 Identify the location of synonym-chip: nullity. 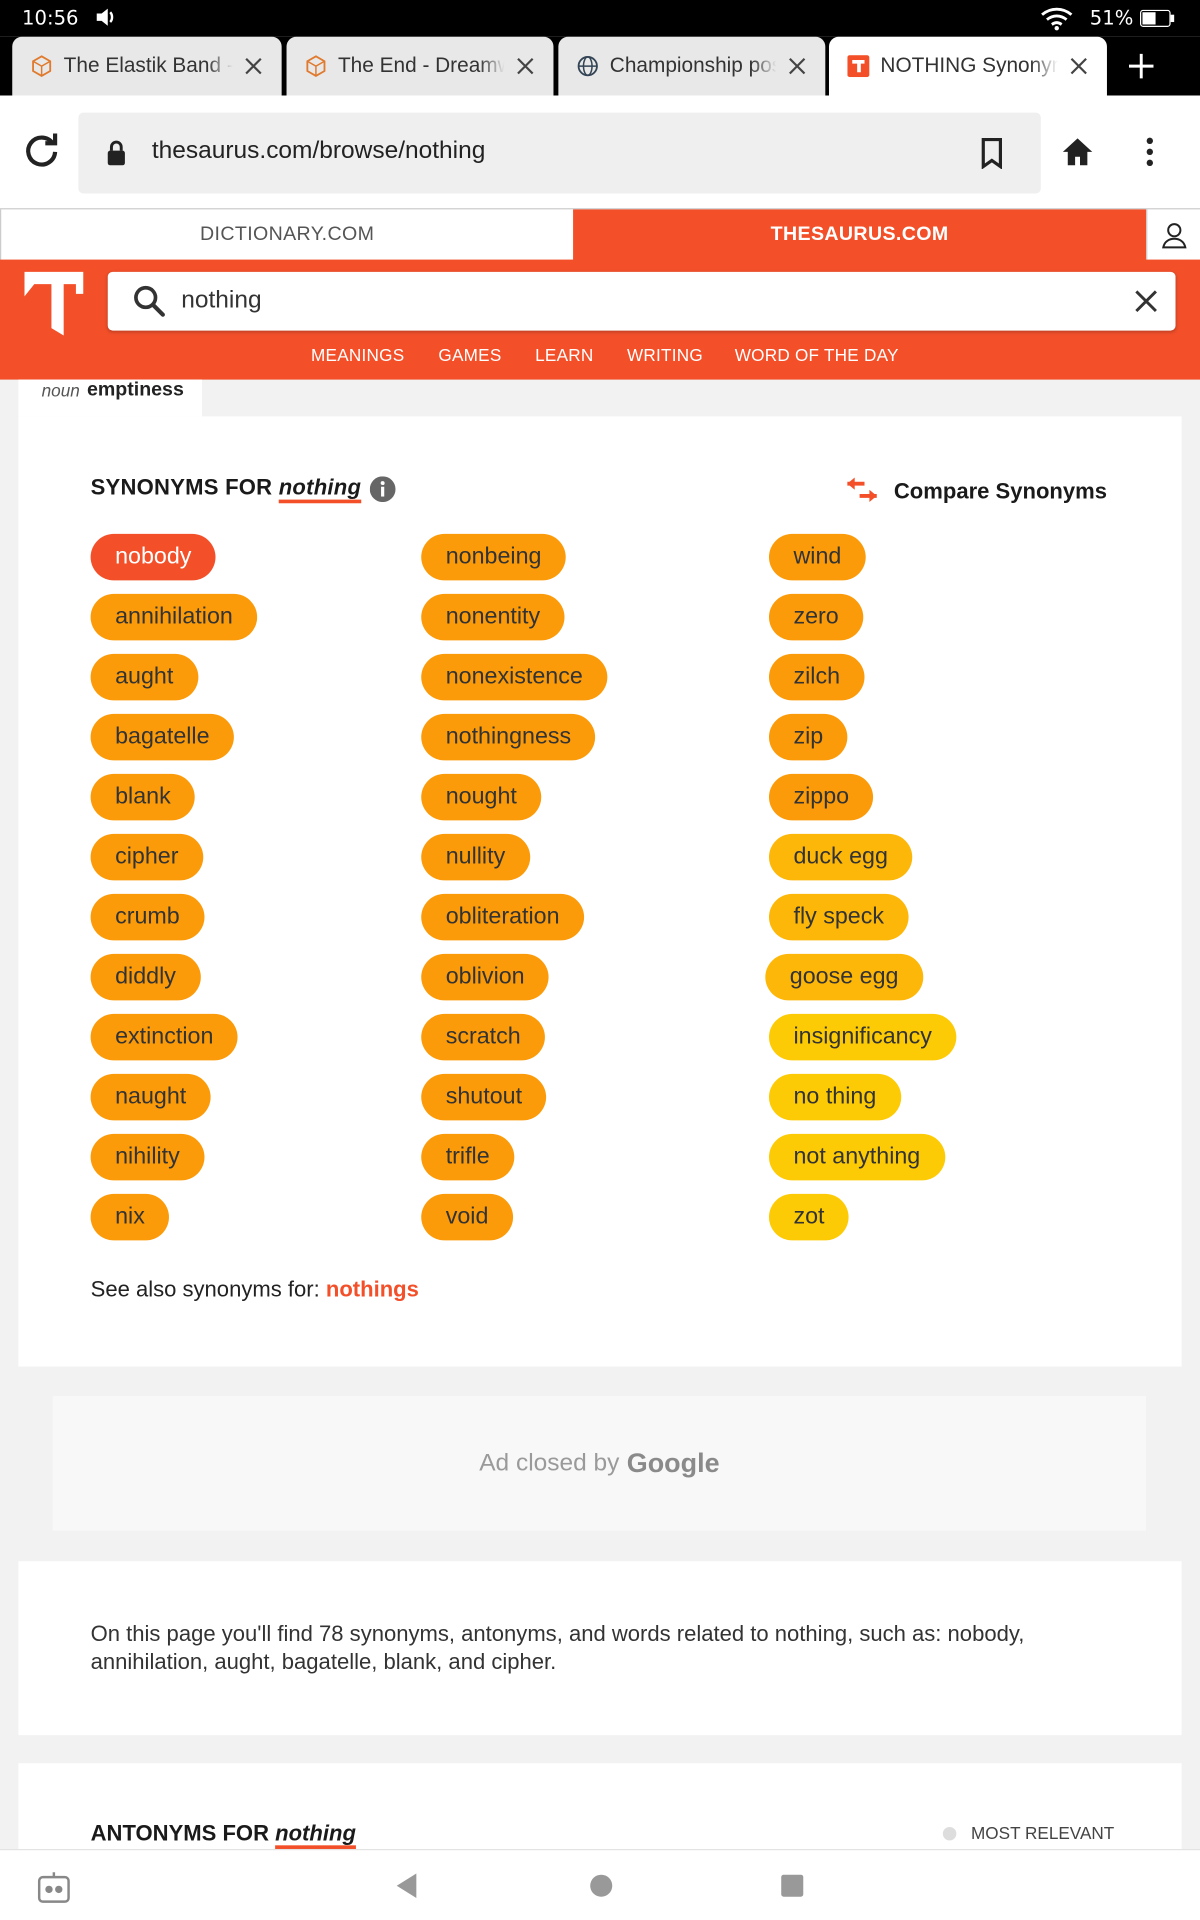
(475, 857).